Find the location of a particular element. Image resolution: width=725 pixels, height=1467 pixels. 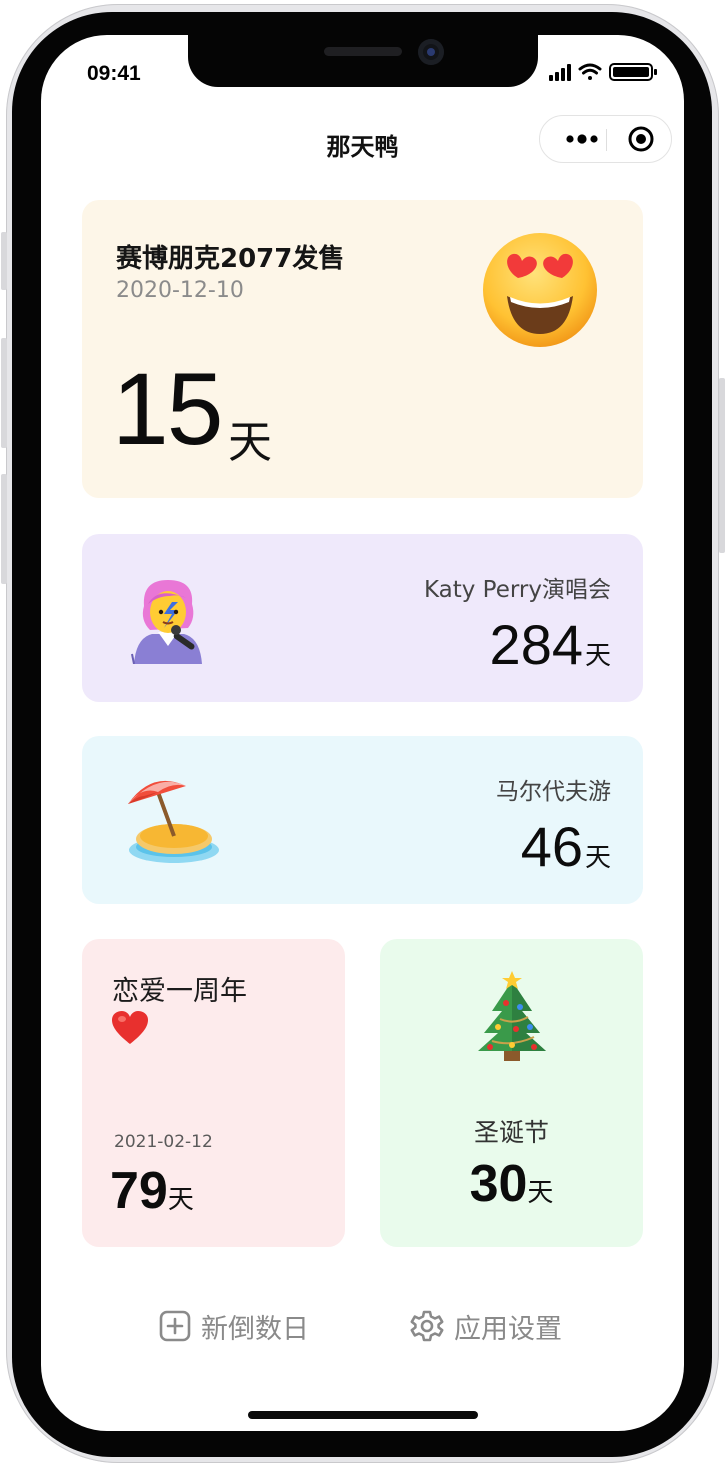

christmas-tree-icon is located at coordinates (512, 1016).